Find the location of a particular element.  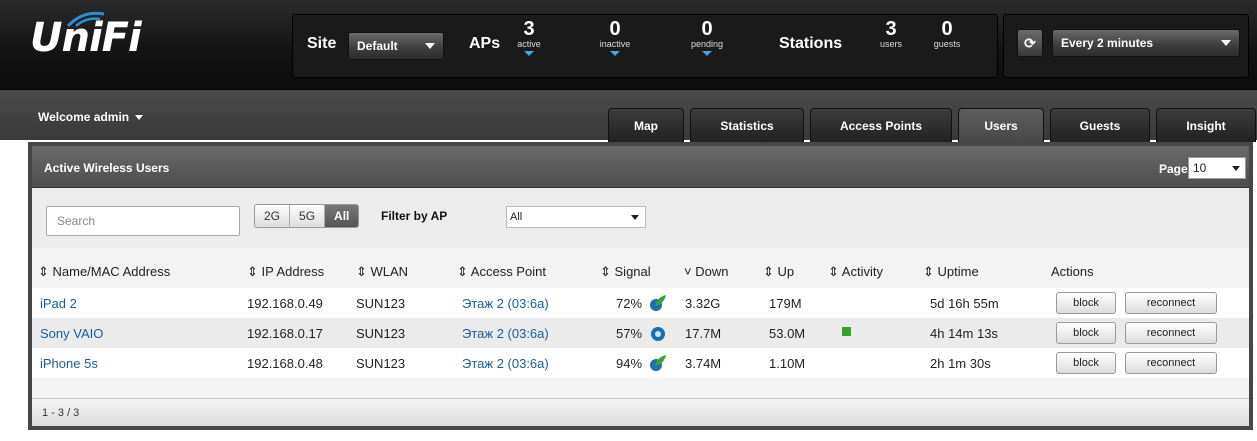

aps-inactive-label: inactive is located at coordinates (615, 44).